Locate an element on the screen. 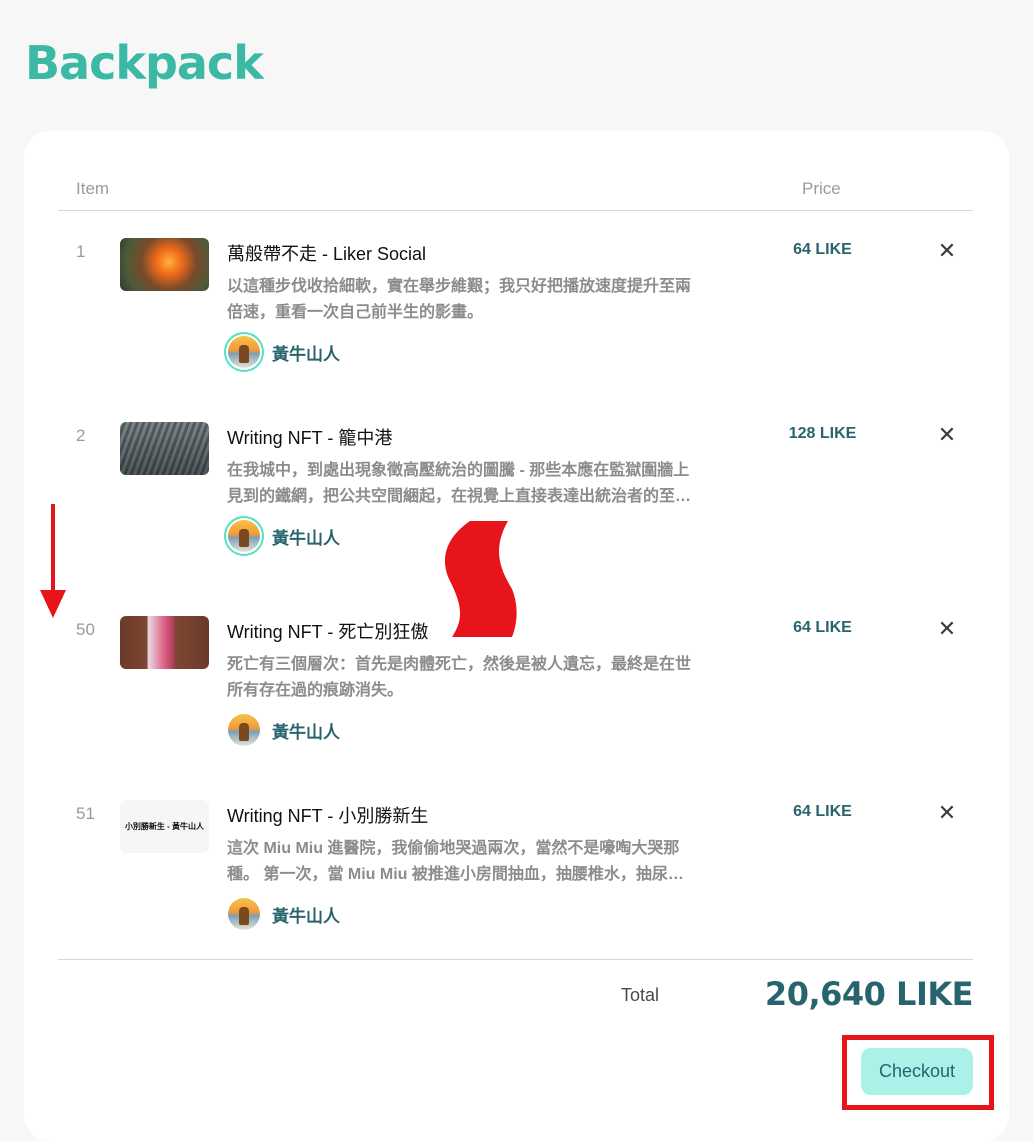 This screenshot has height=1141, width=1033. item-description-line: 這次 Miu Miu 進醫院，我偷偷地哭過兩次，當然不是嚎啕大哭那 is located at coordinates (453, 848).